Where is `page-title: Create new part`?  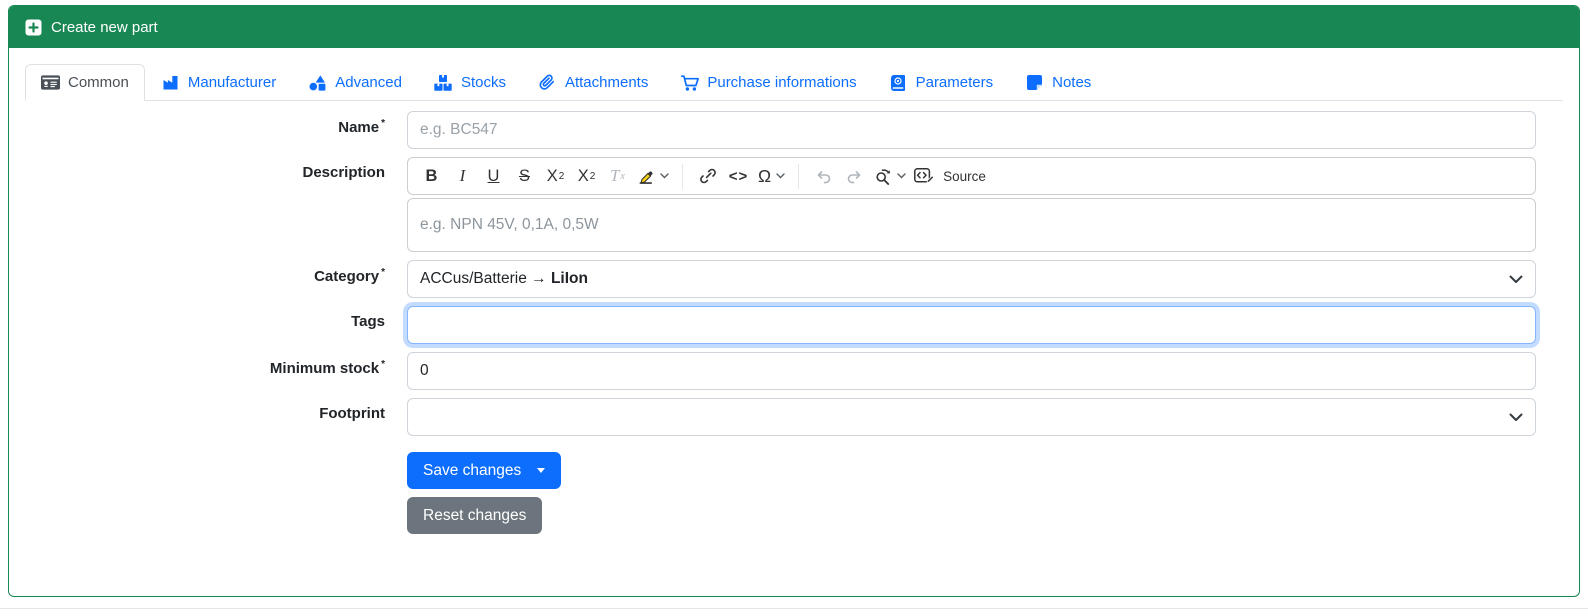 page-title: Create new part is located at coordinates (104, 27).